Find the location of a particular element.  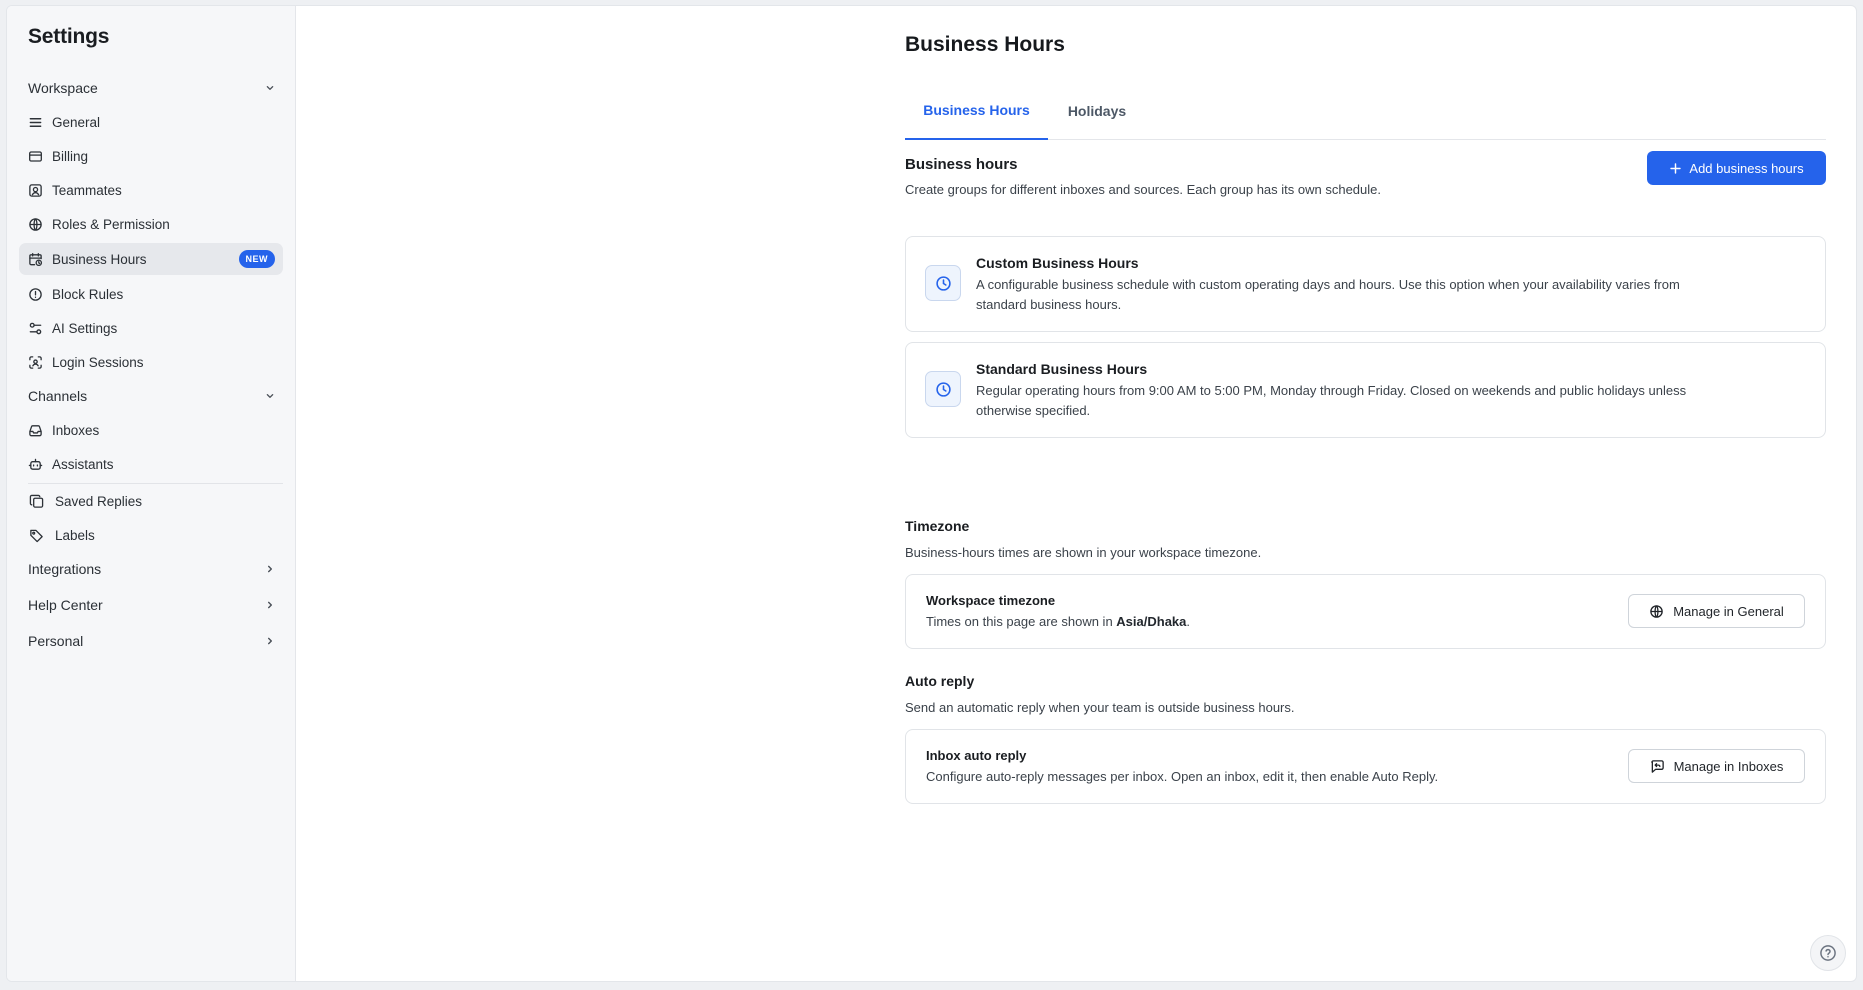

menu-lines-icon is located at coordinates (35, 122).